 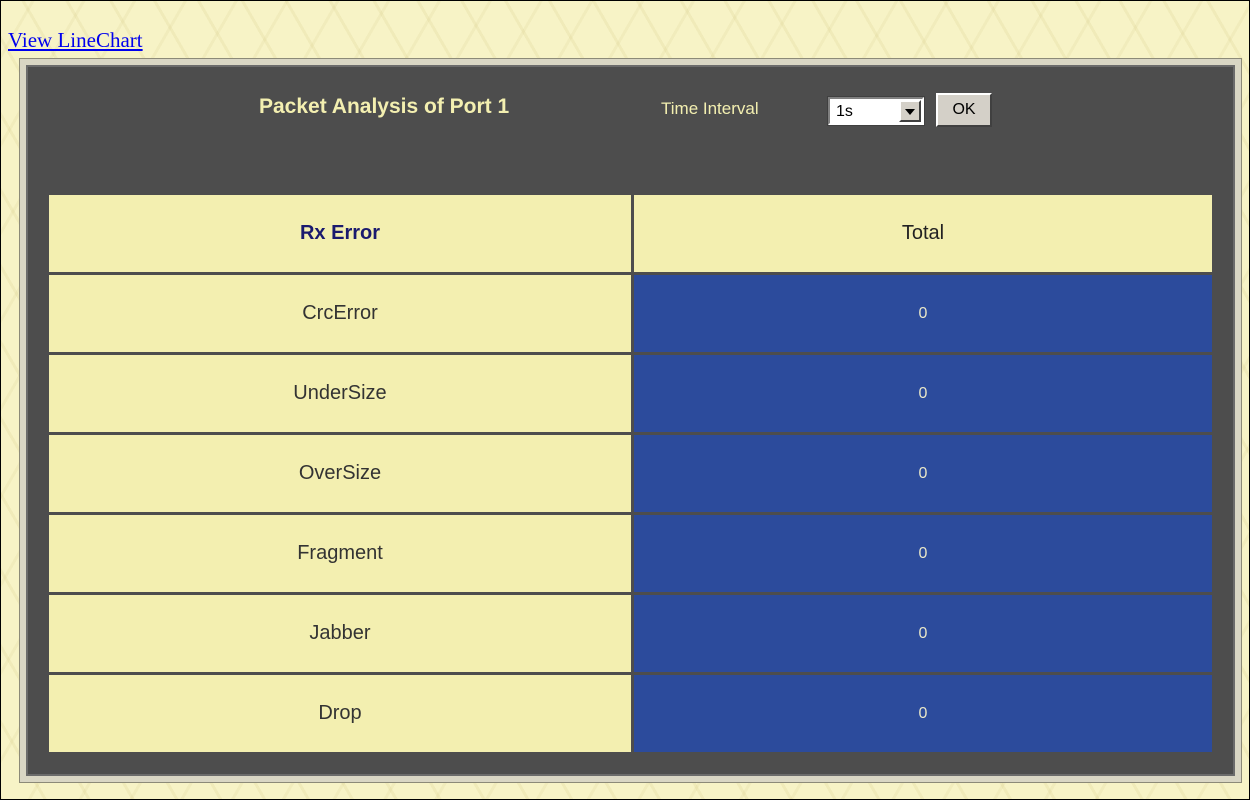 What do you see at coordinates (384, 106) in the screenshot?
I see `panel-title: Packet Analysis of Port 1` at bounding box center [384, 106].